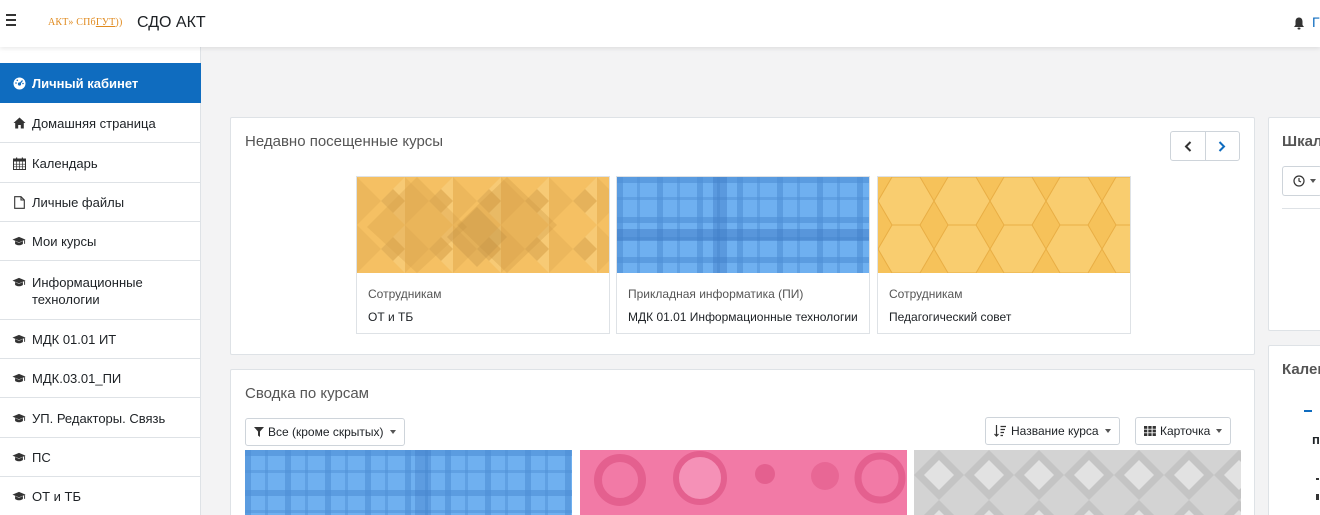 The width and height of the screenshot is (1320, 515). Describe the element at coordinates (100, 163) in the screenshot. I see `sidebar-item-calendar: Календарь` at that location.